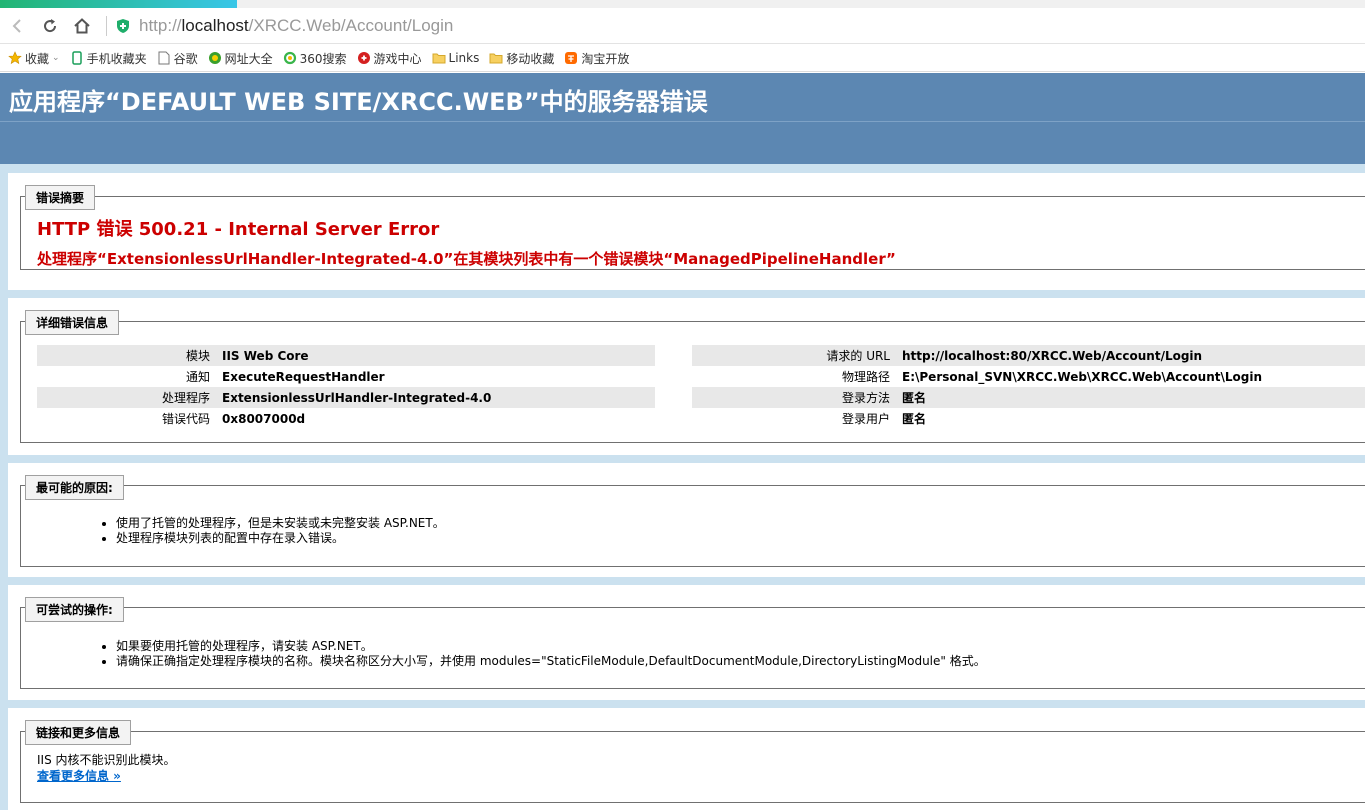  I want to click on list-item: 如果要使用托管的处理程序，请安装 ASP.NET。, so click(551, 646).